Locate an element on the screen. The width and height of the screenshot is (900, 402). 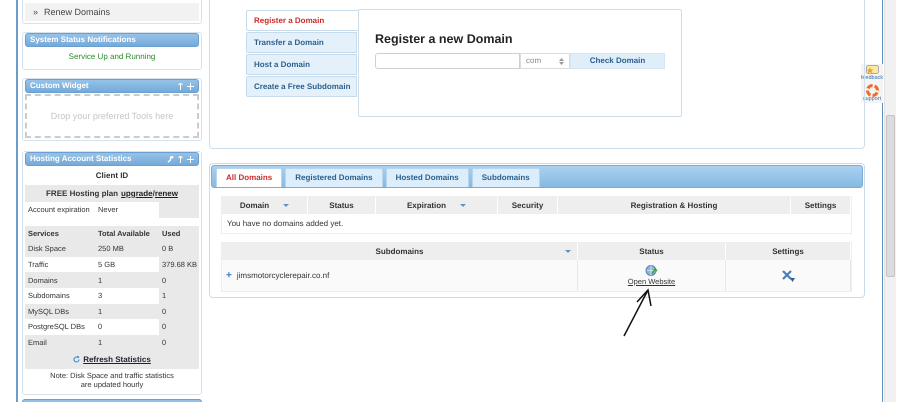
upgrade-link: upgrade is located at coordinates (137, 193).